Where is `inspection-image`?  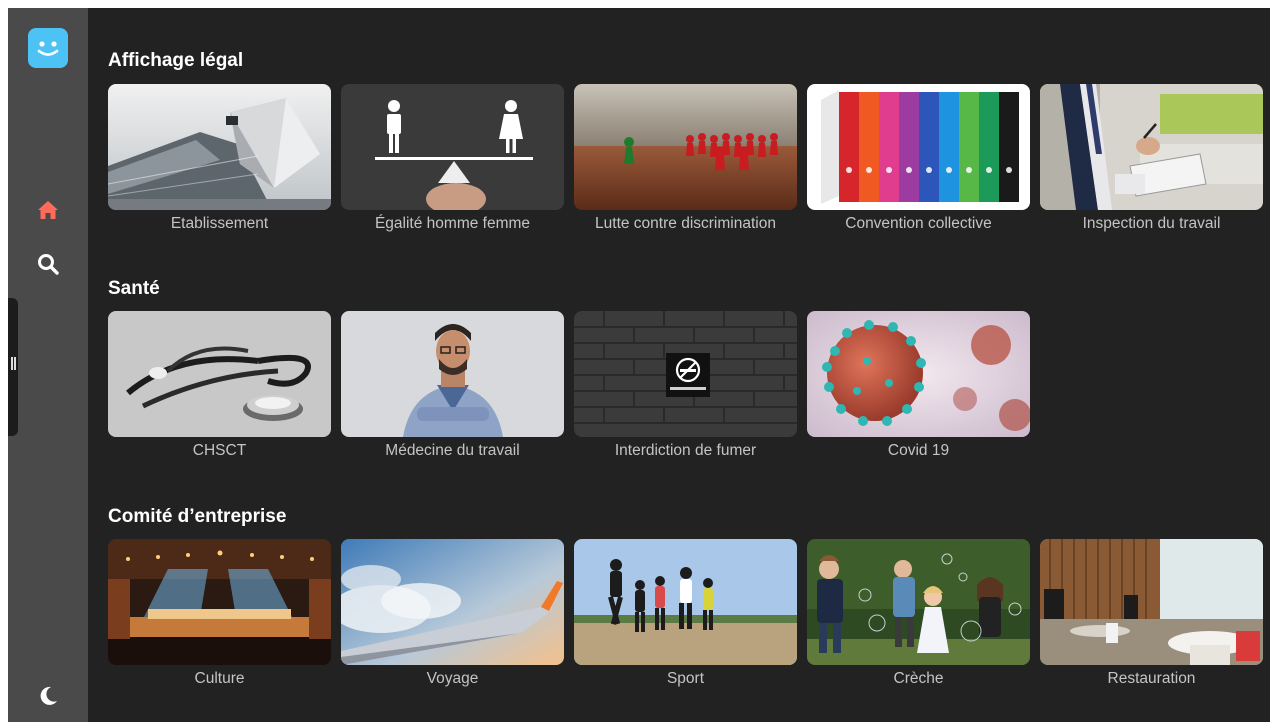
inspection-image is located at coordinates (1151, 147).